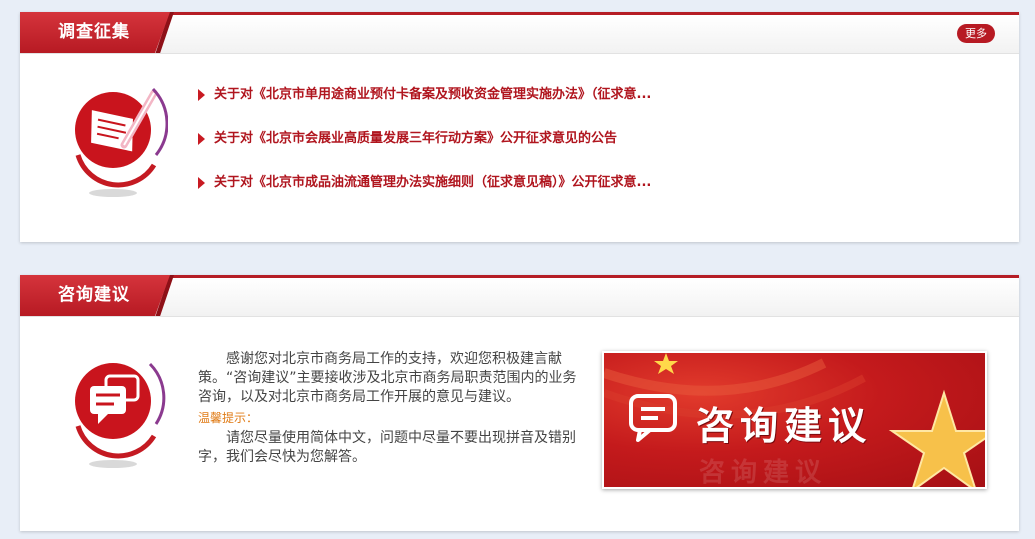 The width and height of the screenshot is (1035, 539). What do you see at coordinates (95, 295) in the screenshot?
I see `consult-title: 咨询建议` at bounding box center [95, 295].